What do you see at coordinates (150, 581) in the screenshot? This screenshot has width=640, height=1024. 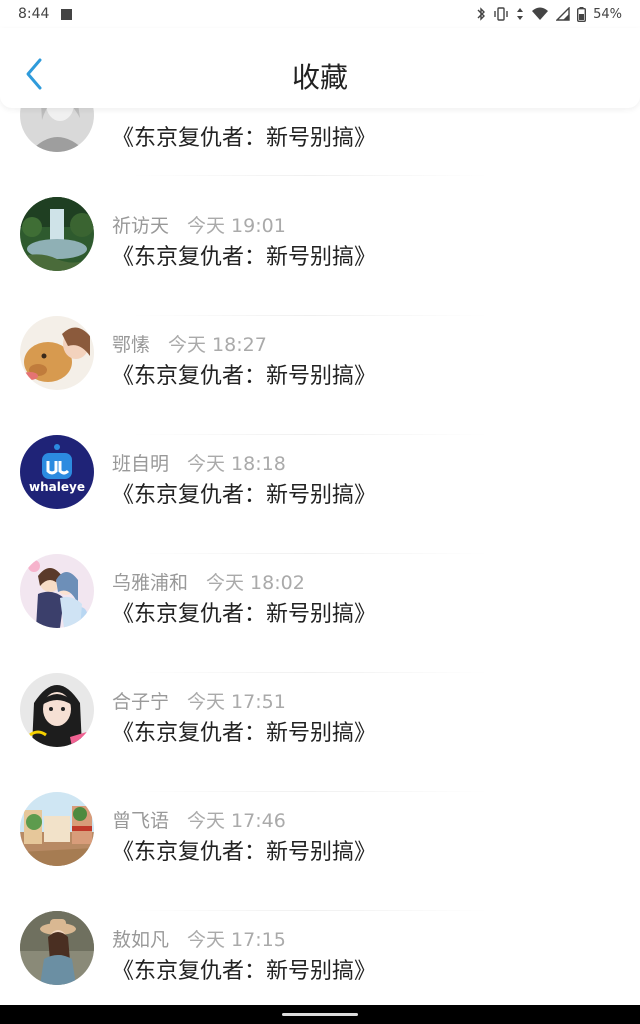 I see `author-name: 乌雅浦和` at bounding box center [150, 581].